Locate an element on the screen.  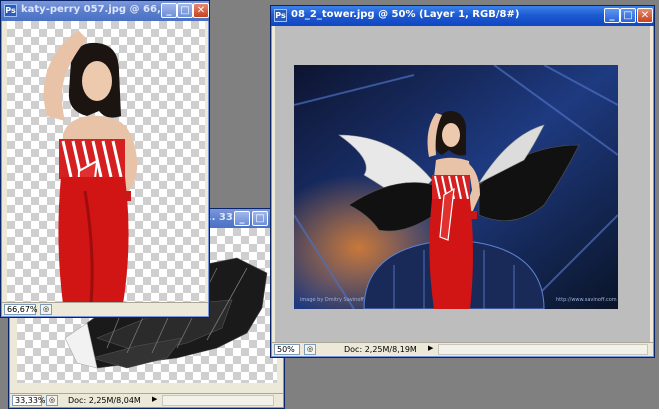
tower-statusbar: 50% ◎ Doc: 2,25M/8,19M ▶ is located at coordinates (462, 349).